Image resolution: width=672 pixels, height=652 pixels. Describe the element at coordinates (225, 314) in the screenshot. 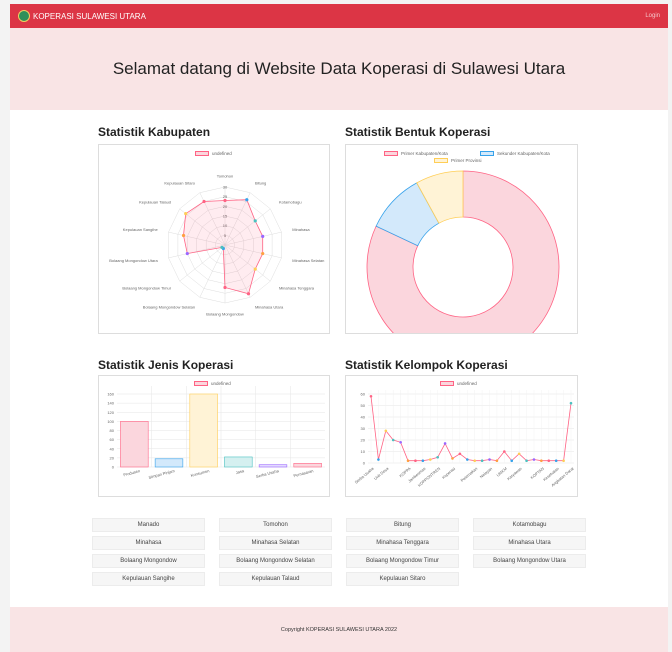

I see `radar-axis-label: Bolaang Mongondow` at that location.